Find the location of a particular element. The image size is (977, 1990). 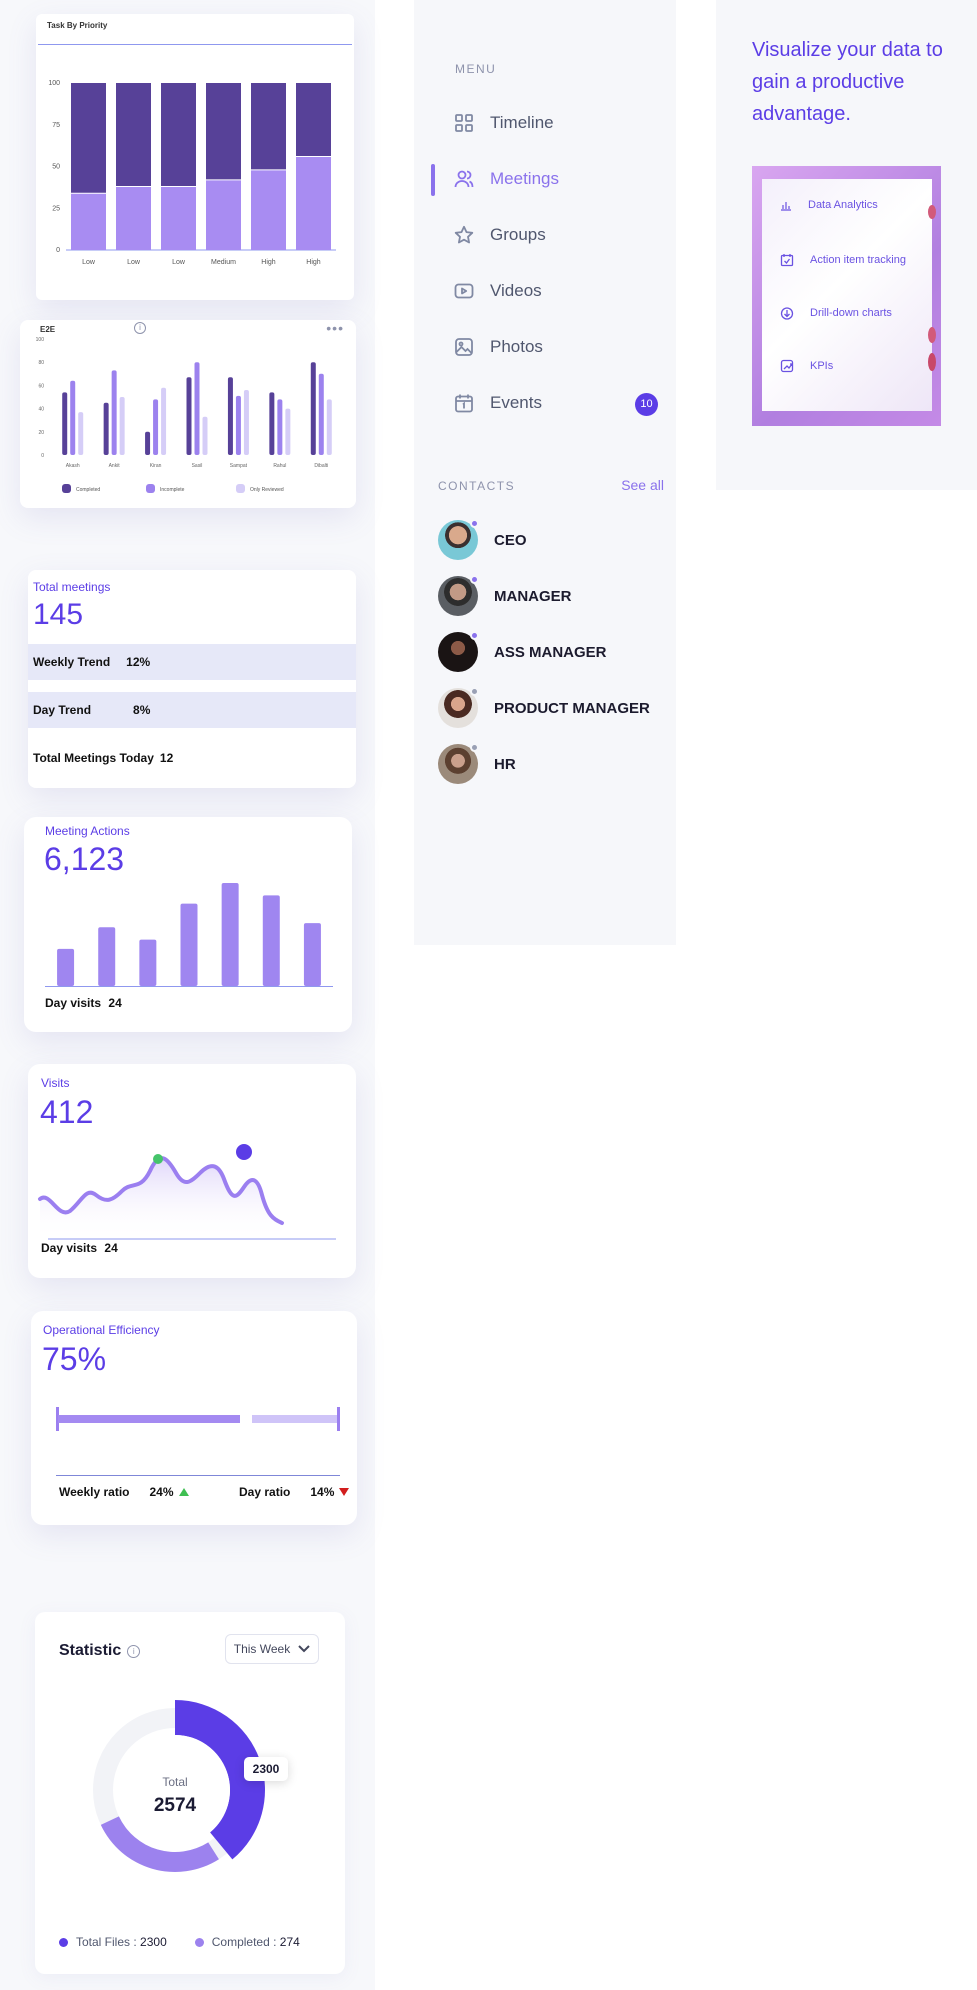

contact-item-manager: MANAGER is located at coordinates (505, 595).